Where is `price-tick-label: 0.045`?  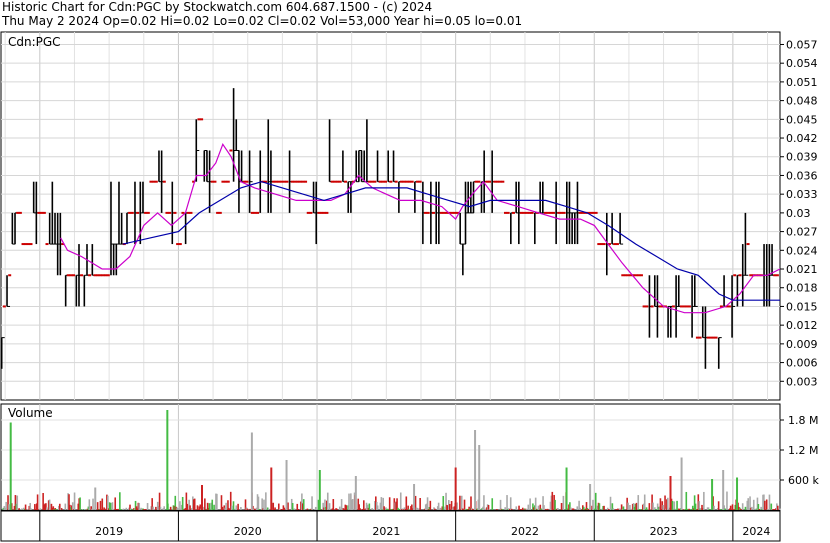
price-tick-label: 0.045 is located at coordinates (802, 119).